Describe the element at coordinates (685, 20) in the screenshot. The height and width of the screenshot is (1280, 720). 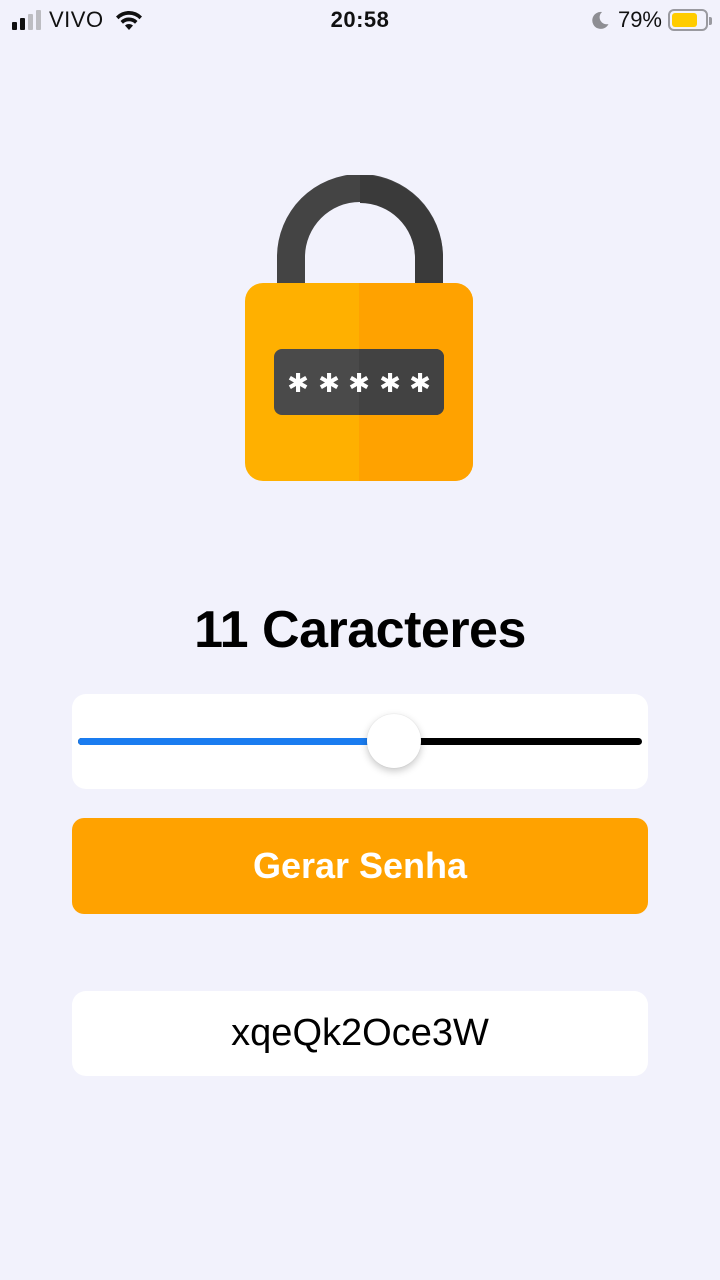
I see `battery-fill` at that location.